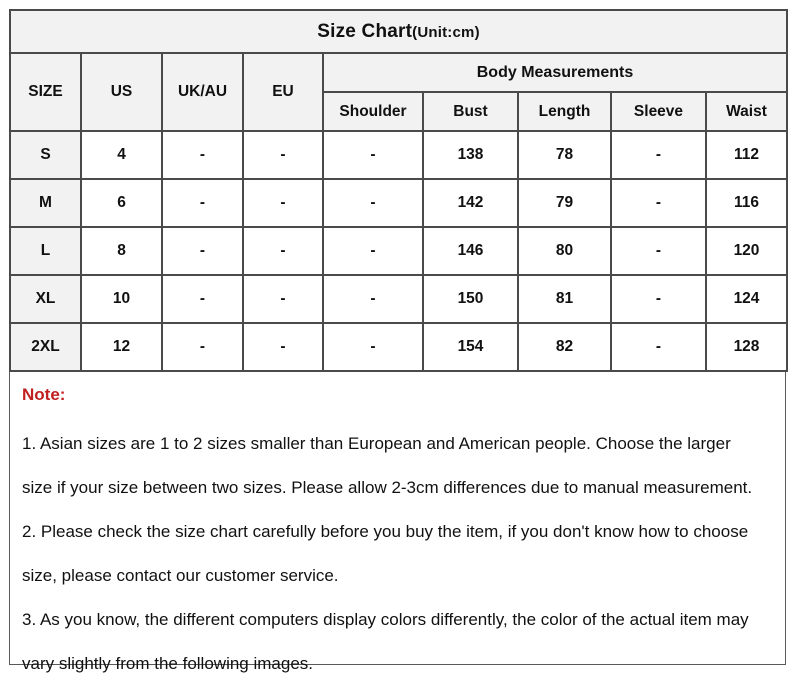  What do you see at coordinates (658, 111) in the screenshot?
I see `column-header-sleeve: Sleeve` at bounding box center [658, 111].